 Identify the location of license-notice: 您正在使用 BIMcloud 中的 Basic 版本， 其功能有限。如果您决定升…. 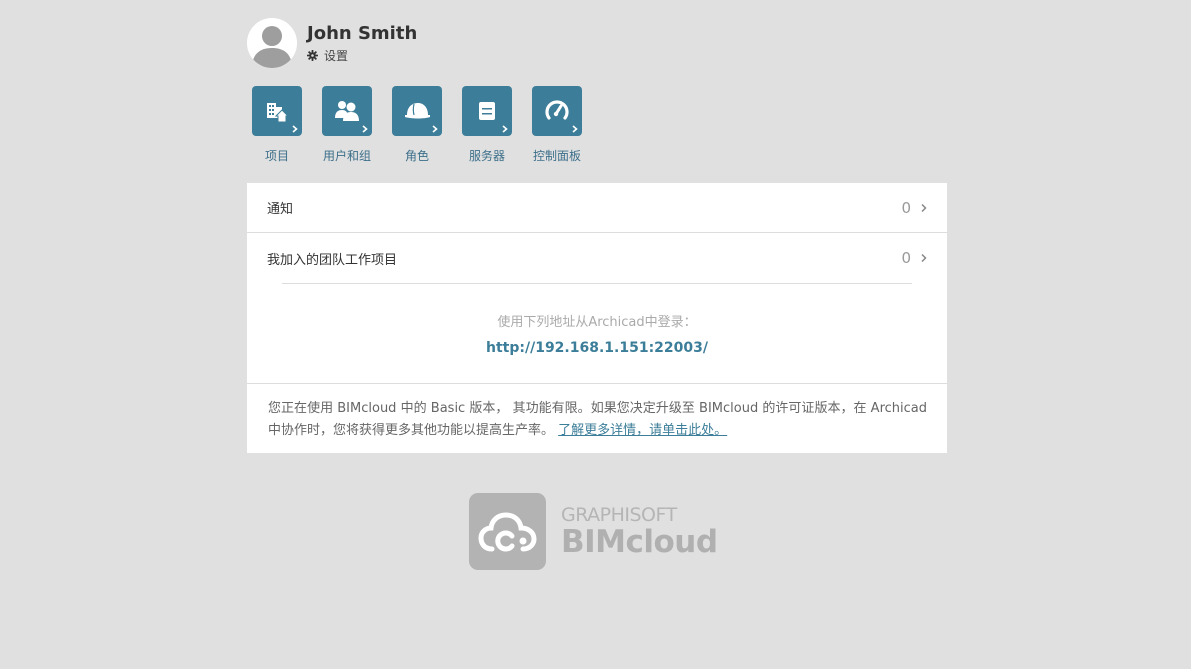
(597, 413).